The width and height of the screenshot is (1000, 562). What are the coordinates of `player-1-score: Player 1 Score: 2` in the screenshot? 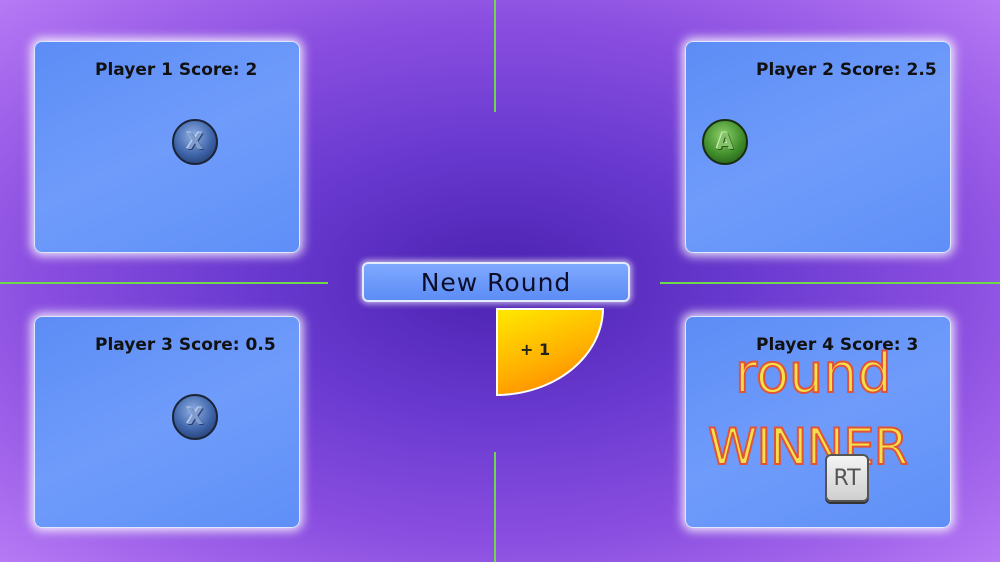 It's located at (176, 70).